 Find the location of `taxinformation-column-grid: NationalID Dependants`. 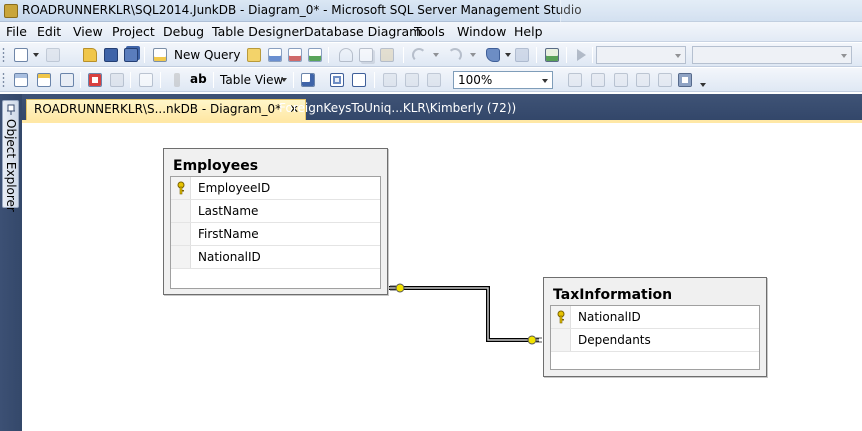

taxinformation-column-grid: NationalID Dependants is located at coordinates (655, 337).